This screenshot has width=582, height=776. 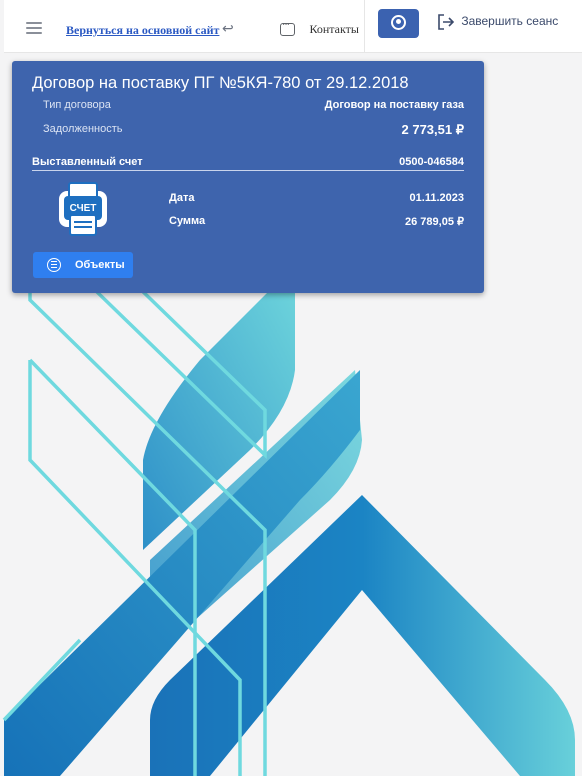 I want to click on debt-label: Задолженность, so click(x=83, y=129).